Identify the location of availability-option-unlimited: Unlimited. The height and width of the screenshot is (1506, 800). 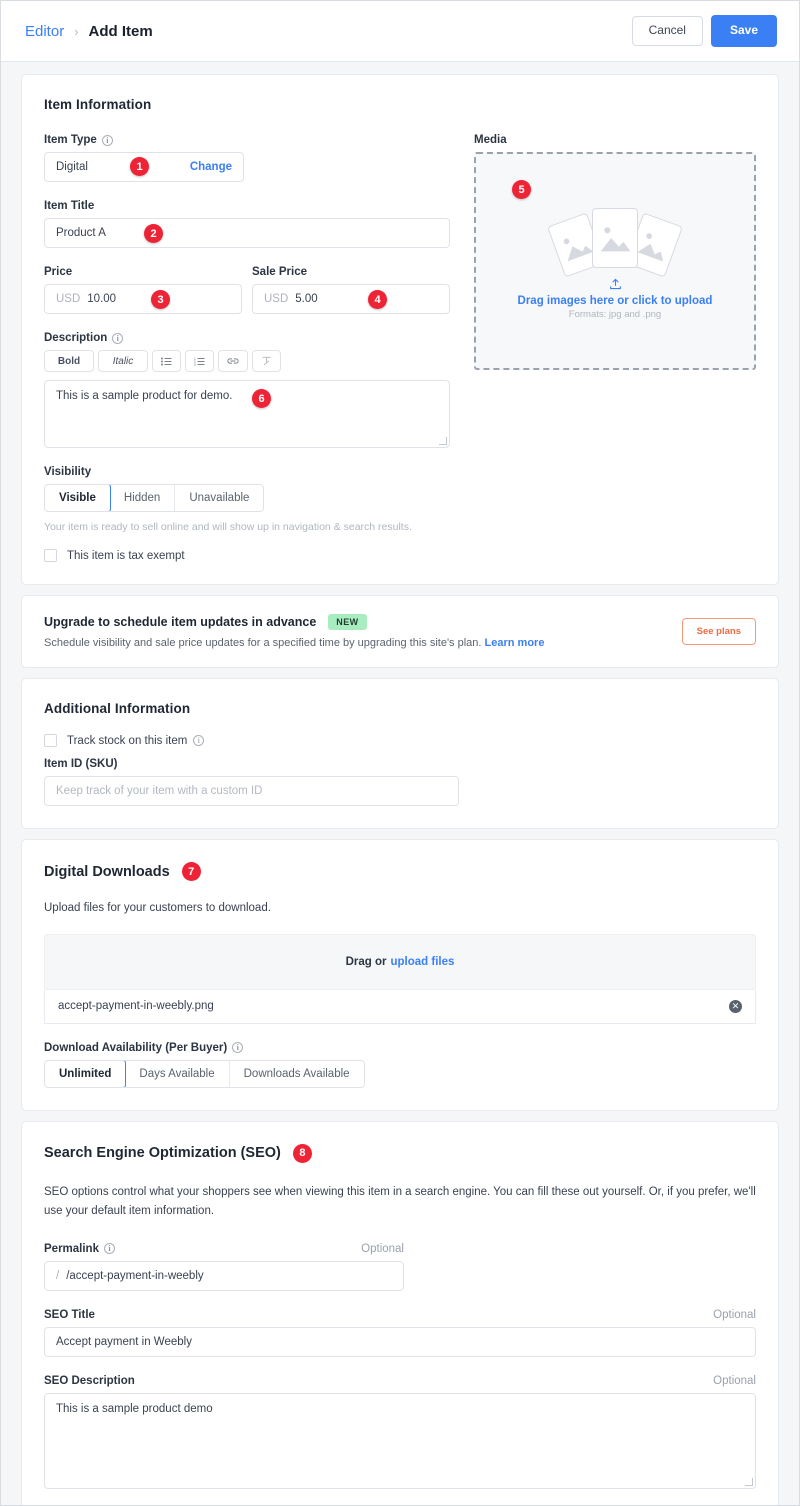
(85, 1073).